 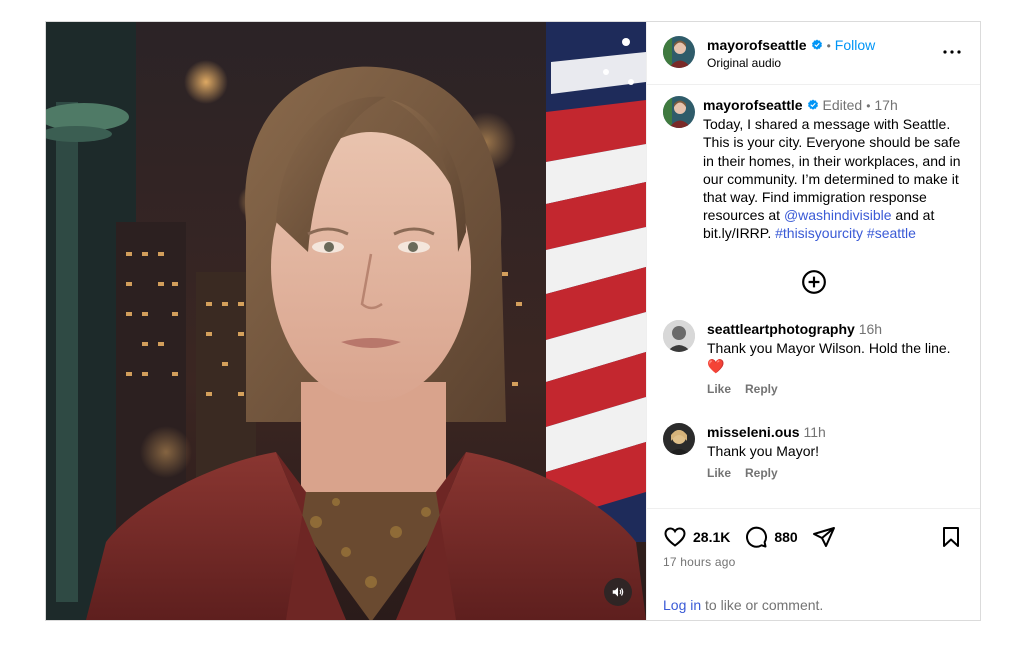 I want to click on hashtag-link: #seattle, so click(x=891, y=233).